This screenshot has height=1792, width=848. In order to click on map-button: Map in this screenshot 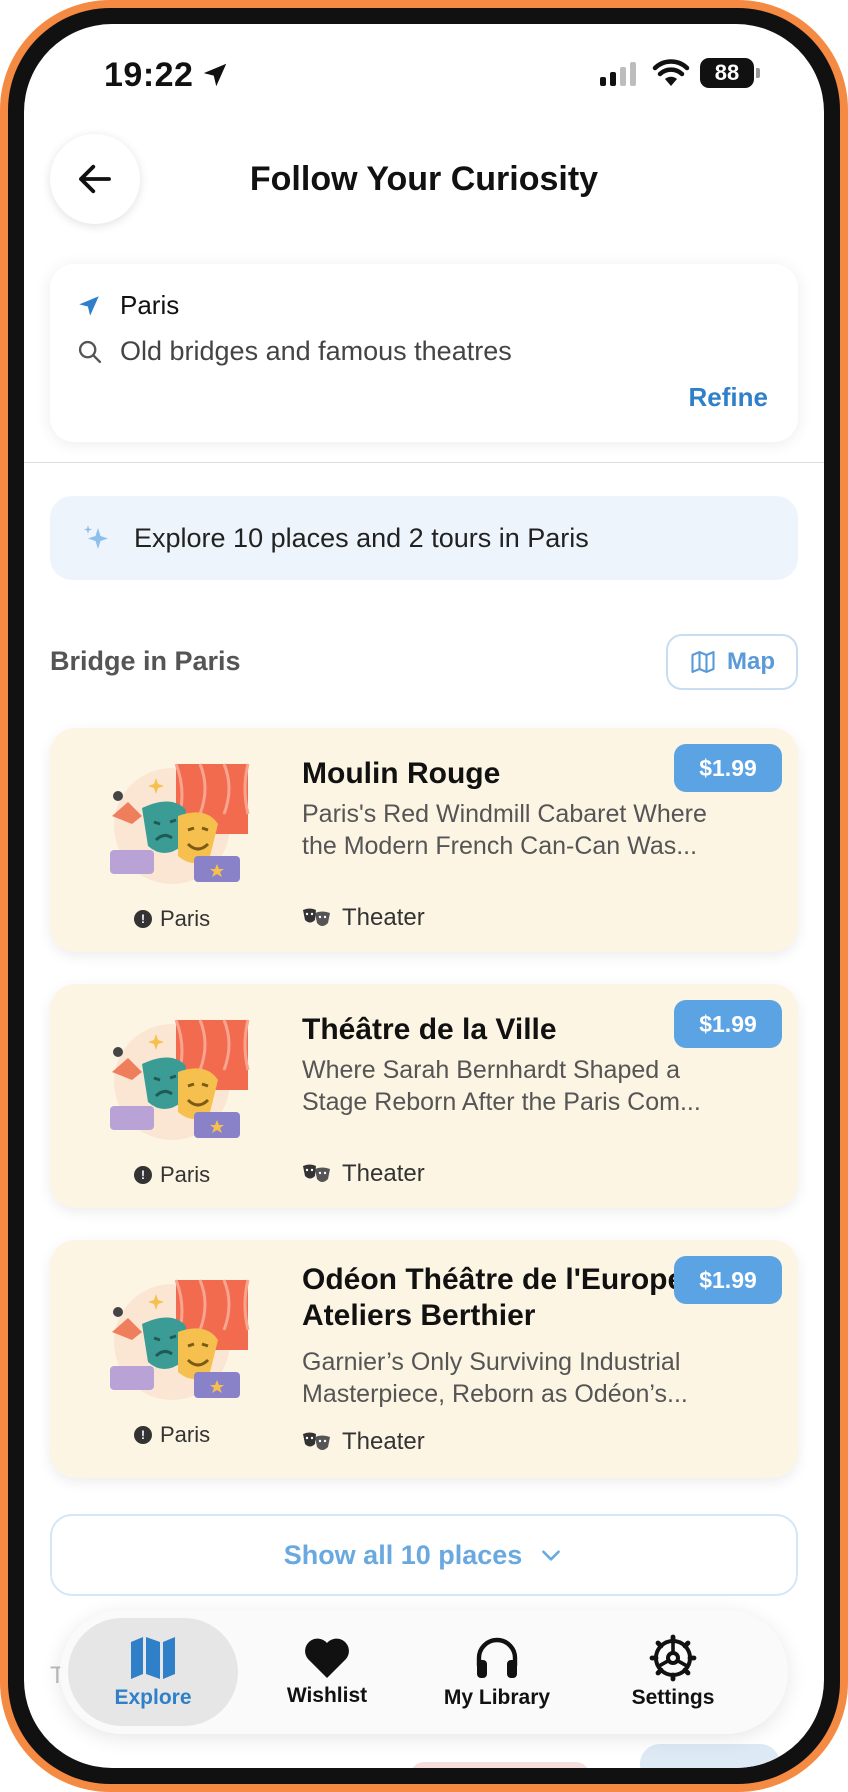, I will do `click(732, 662)`.